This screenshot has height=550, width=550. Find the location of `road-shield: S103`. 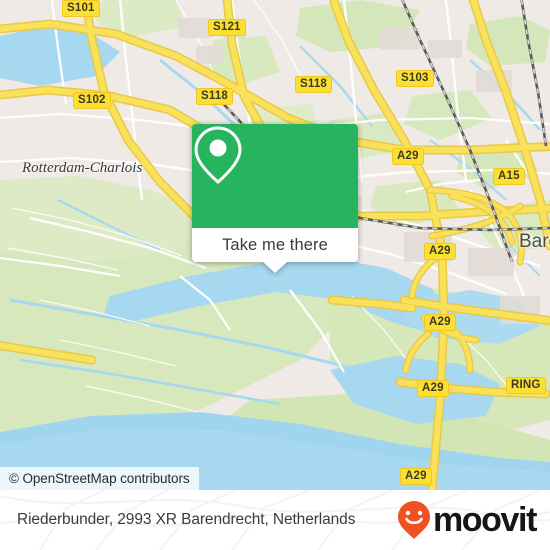

road-shield: S103 is located at coordinates (415, 79).